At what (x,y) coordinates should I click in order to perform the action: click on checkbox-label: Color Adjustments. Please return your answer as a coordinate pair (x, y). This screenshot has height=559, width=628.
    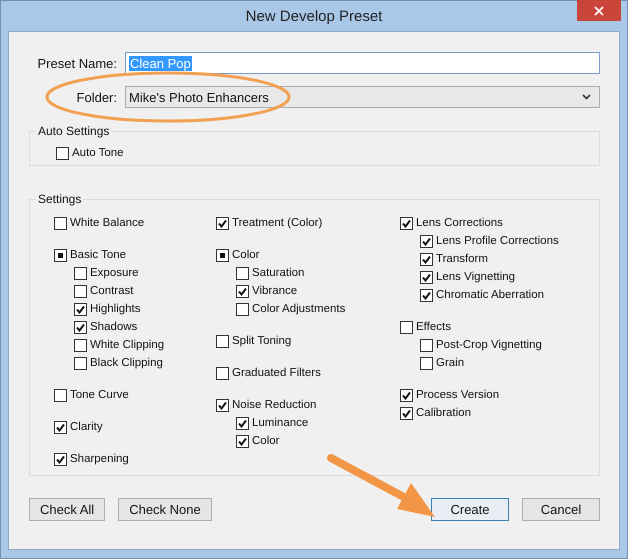
    Looking at the image, I should click on (299, 309).